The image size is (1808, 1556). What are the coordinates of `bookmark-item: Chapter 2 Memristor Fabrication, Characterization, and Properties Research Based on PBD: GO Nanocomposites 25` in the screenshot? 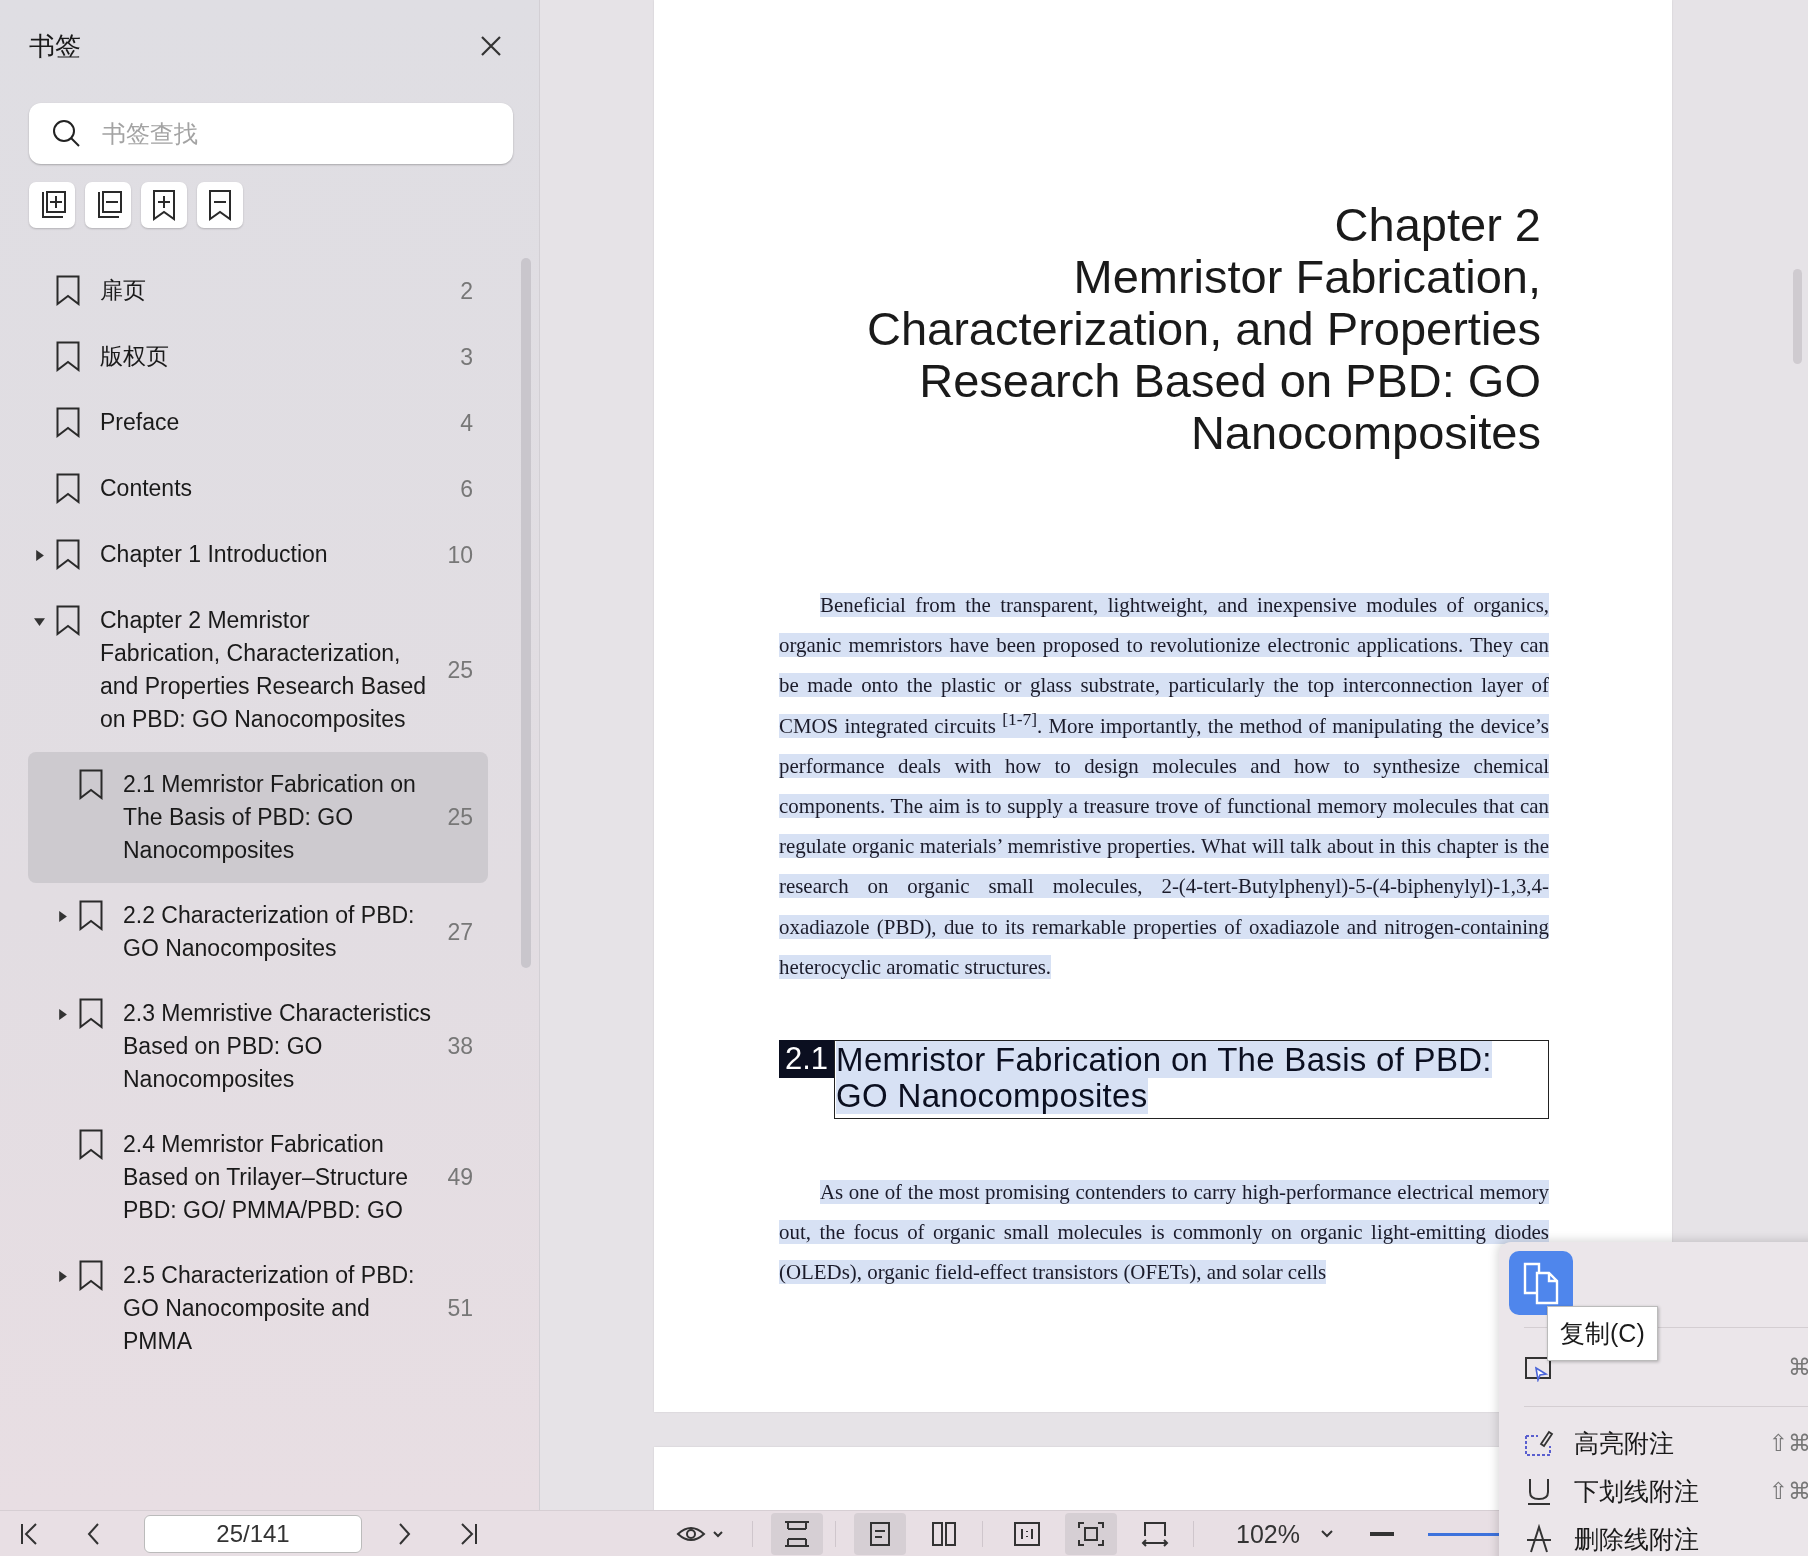 It's located at (258, 670).